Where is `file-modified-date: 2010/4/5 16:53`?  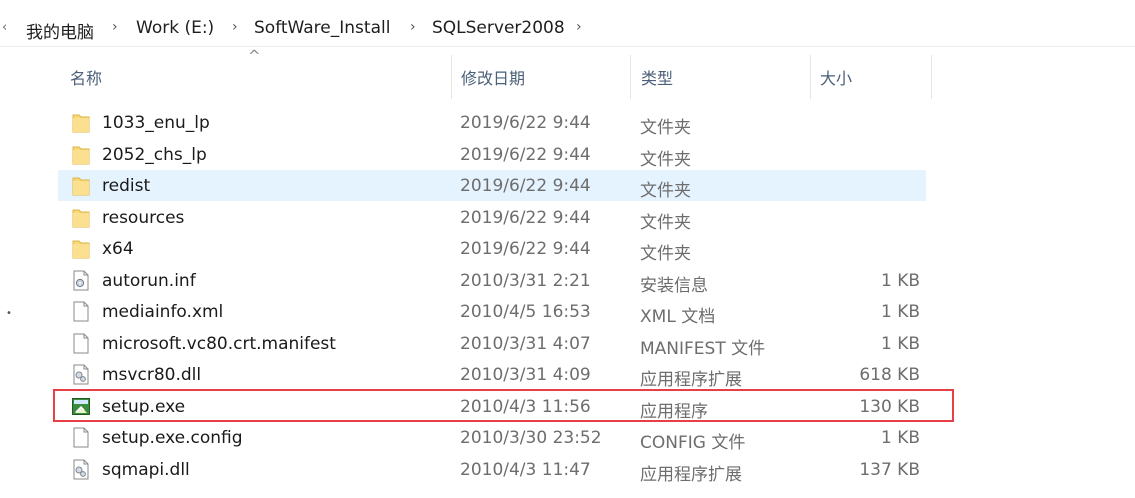
file-modified-date: 2010/4/5 16:53 is located at coordinates (525, 312).